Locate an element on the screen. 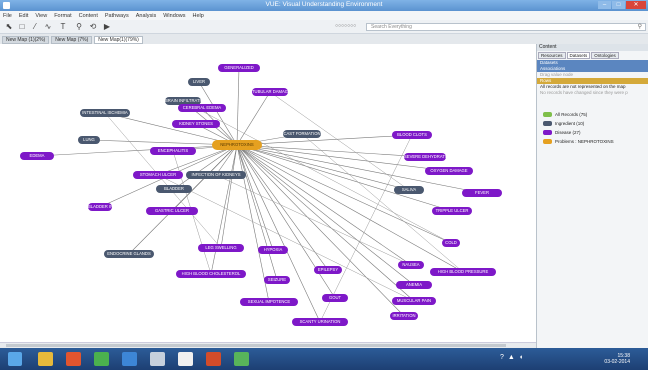 Image resolution: width=648 pixels, height=370 pixels. menu-format: Format is located at coordinates (62, 16).